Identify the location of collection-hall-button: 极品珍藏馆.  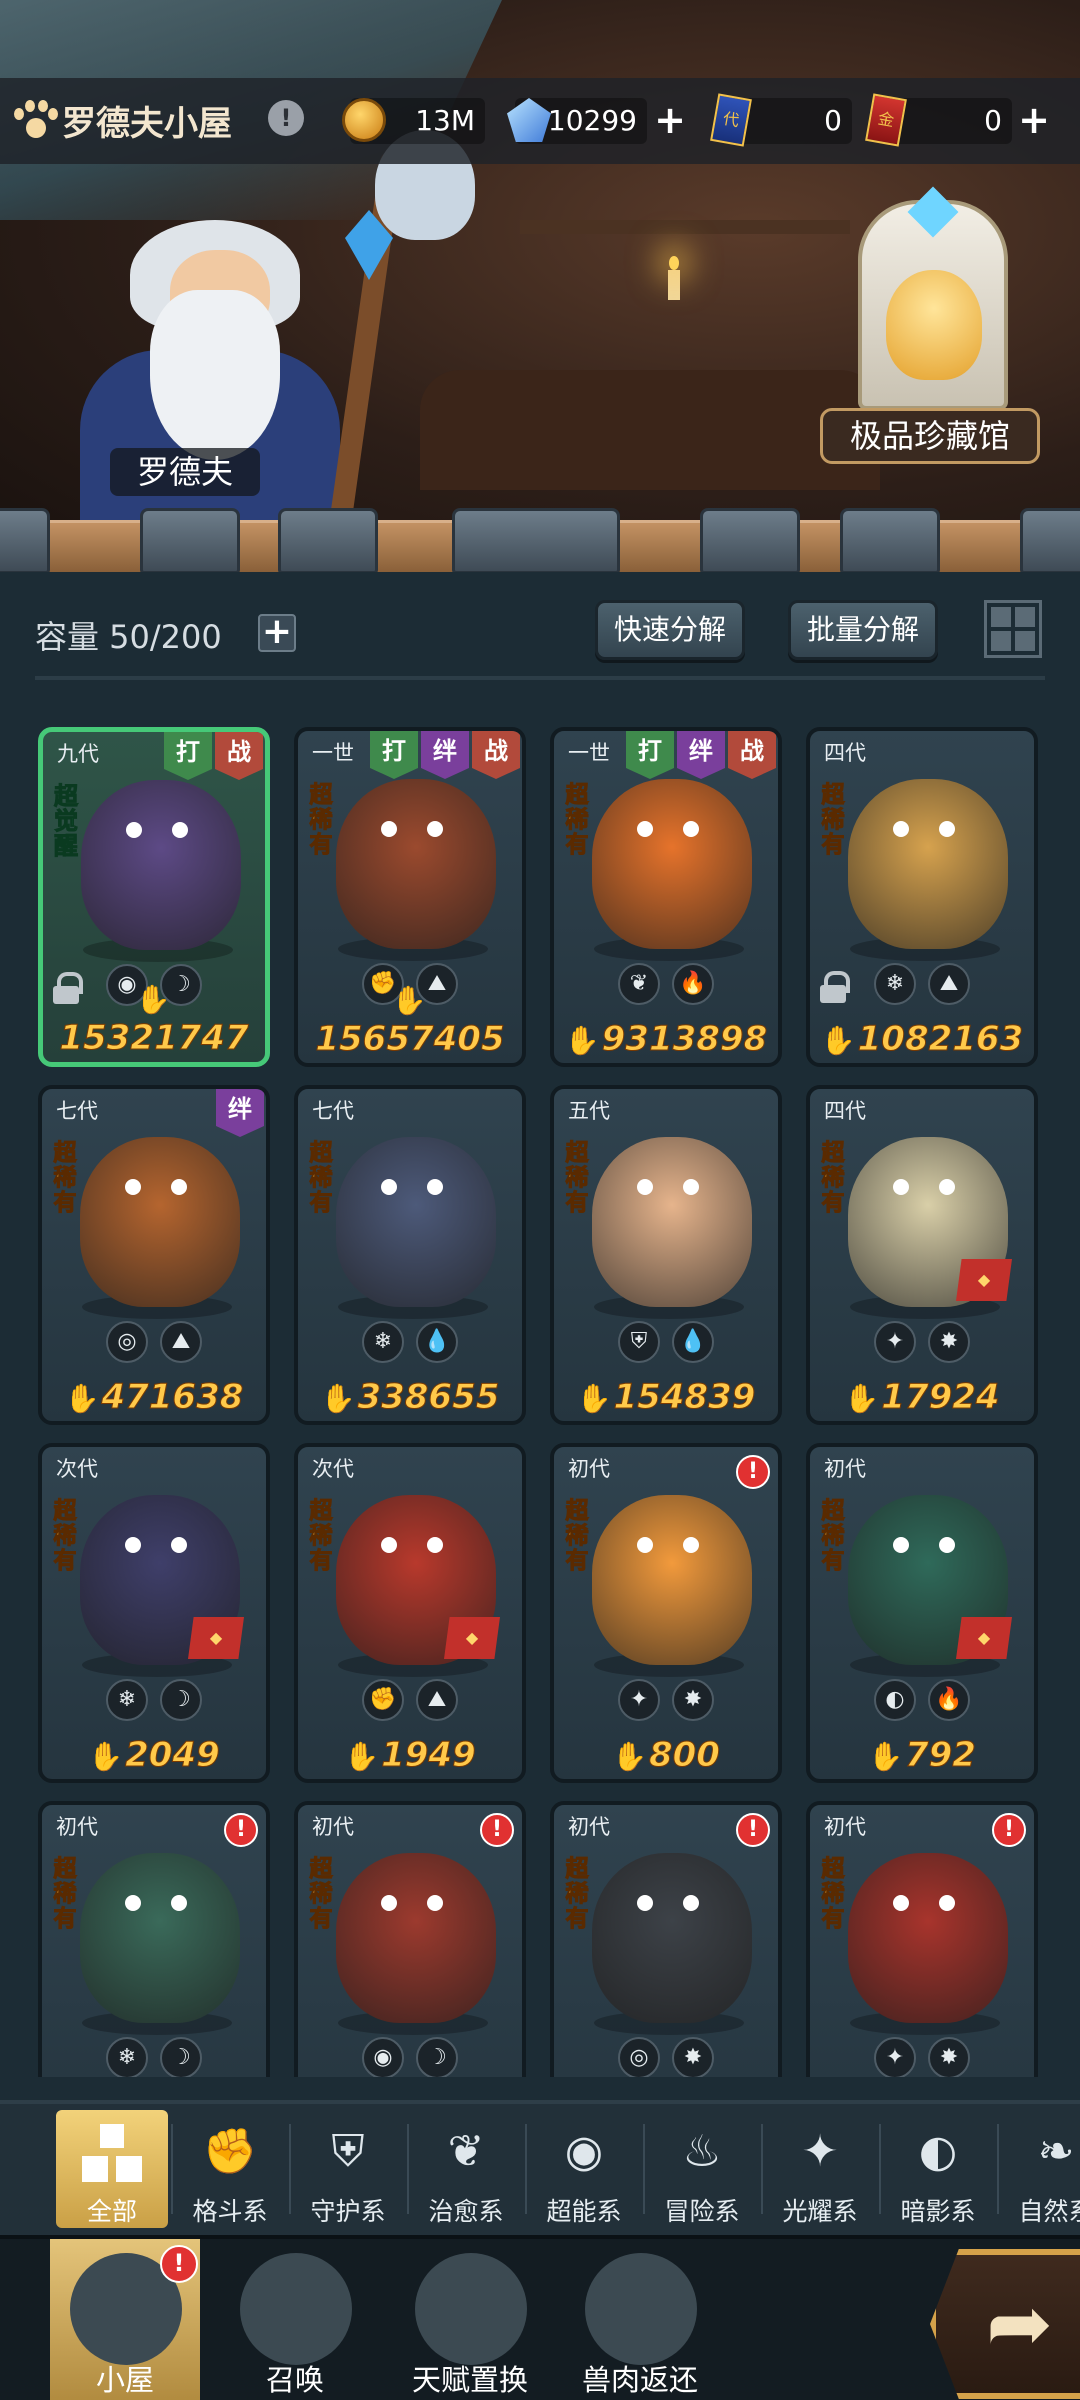
(930, 325).